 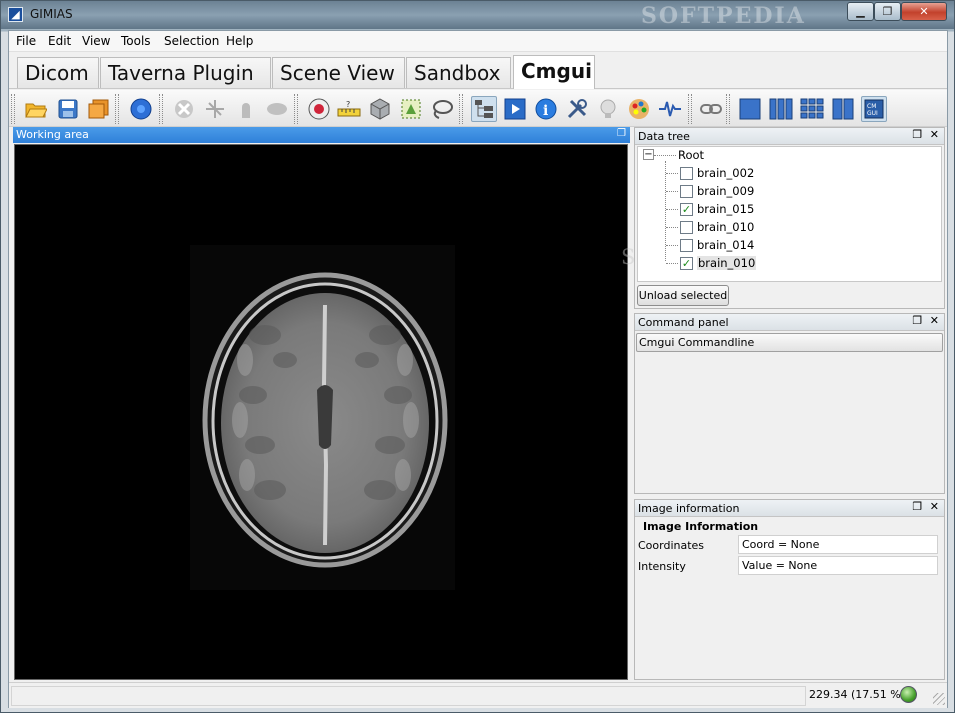 What do you see at coordinates (788, 228) in the screenshot?
I see `tree-item: brain_010` at bounding box center [788, 228].